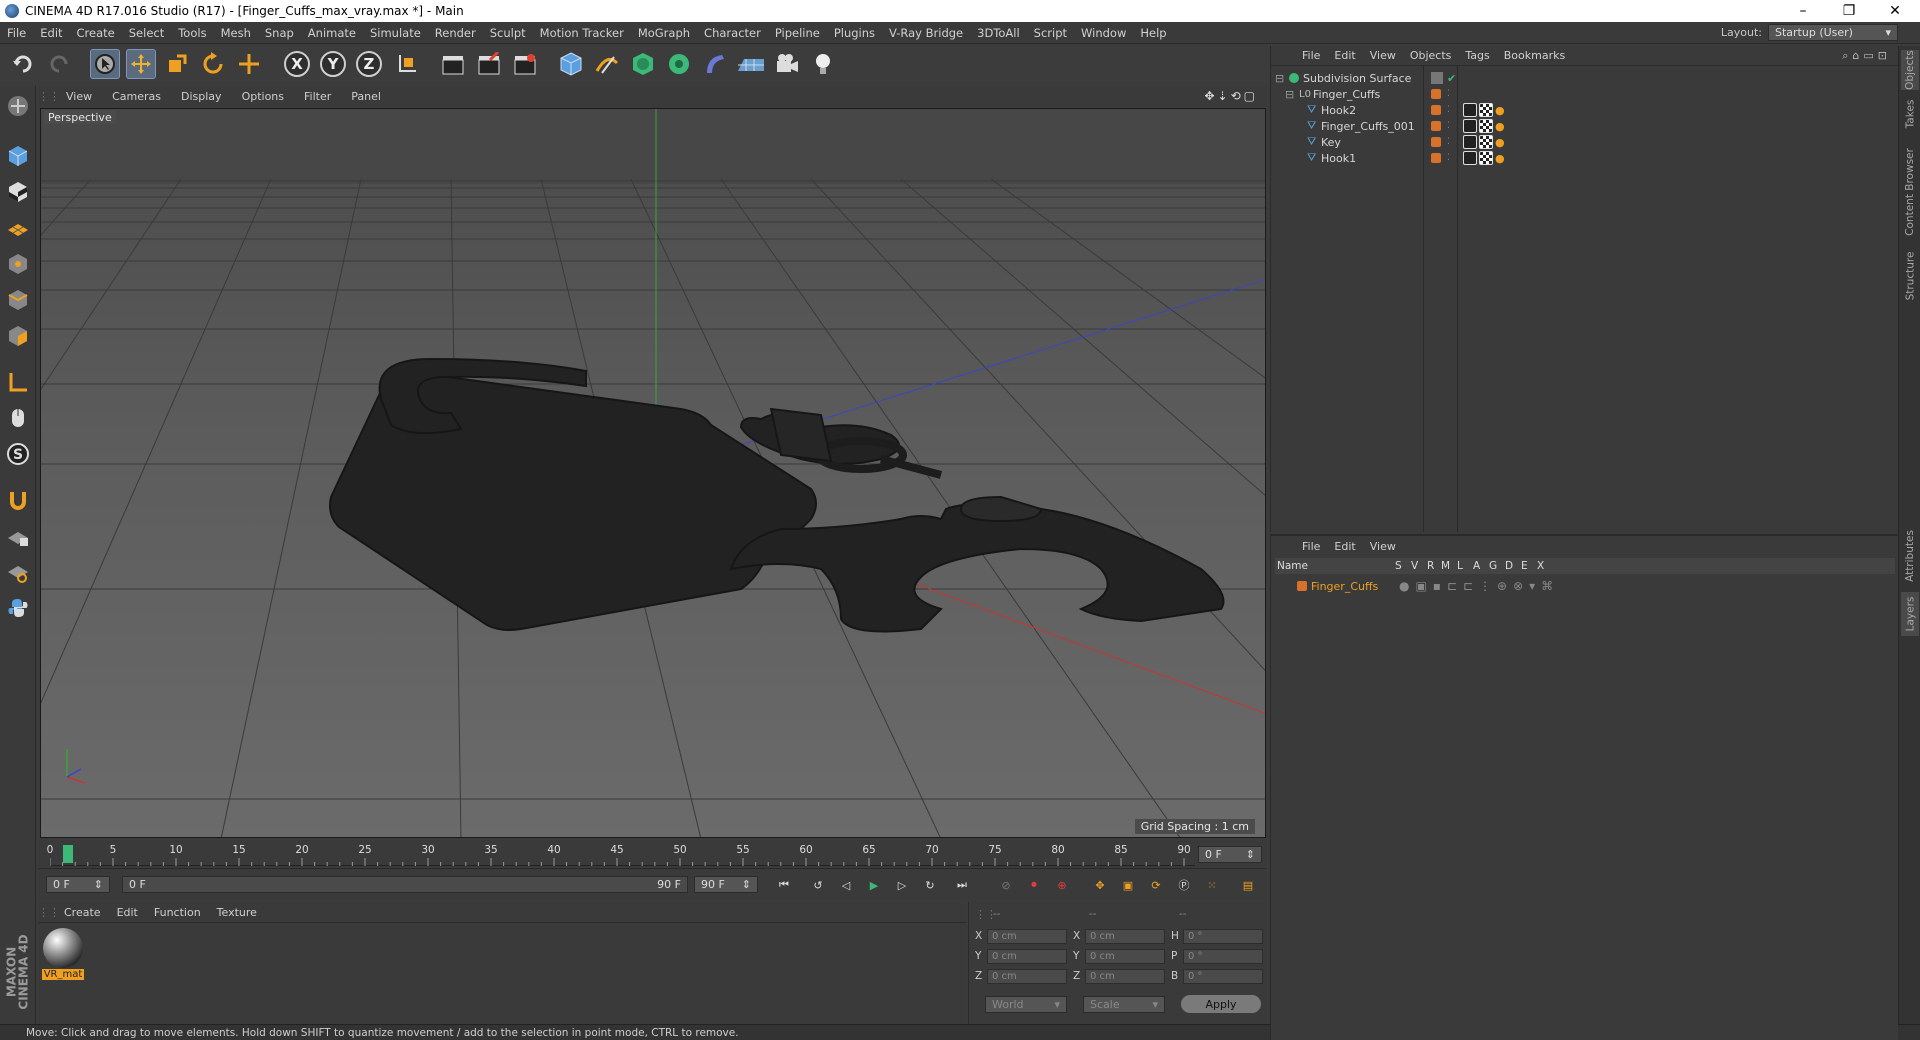 Image resolution: width=1920 pixels, height=1040 pixels. Describe the element at coordinates (679, 64) in the screenshot. I see `cloner-button` at that location.